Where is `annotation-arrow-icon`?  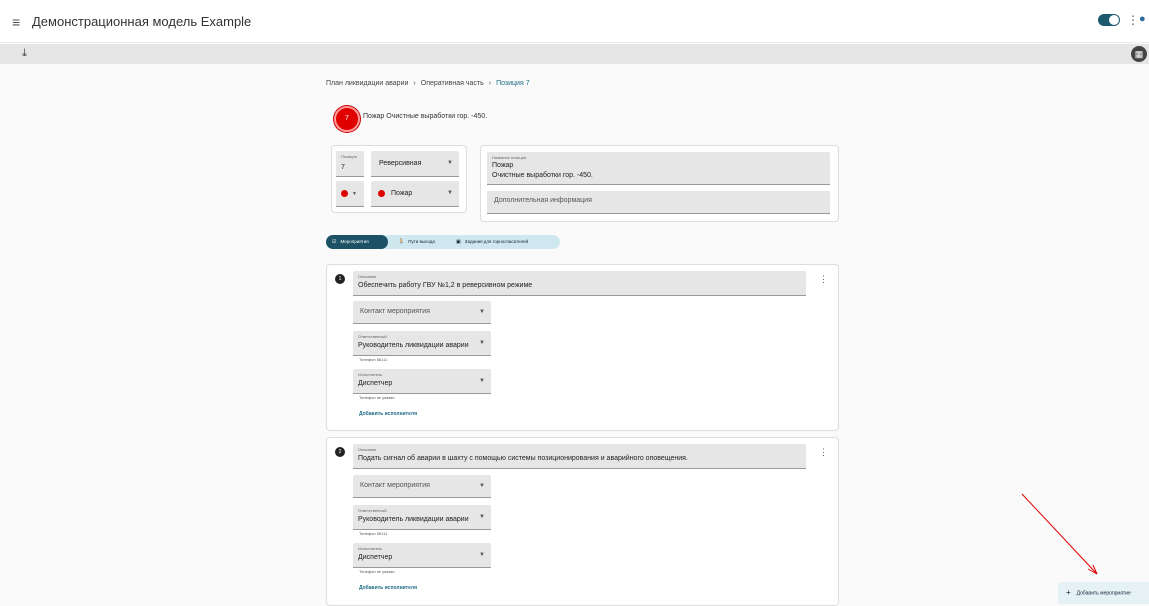 annotation-arrow-icon is located at coordinates (1059, 534).